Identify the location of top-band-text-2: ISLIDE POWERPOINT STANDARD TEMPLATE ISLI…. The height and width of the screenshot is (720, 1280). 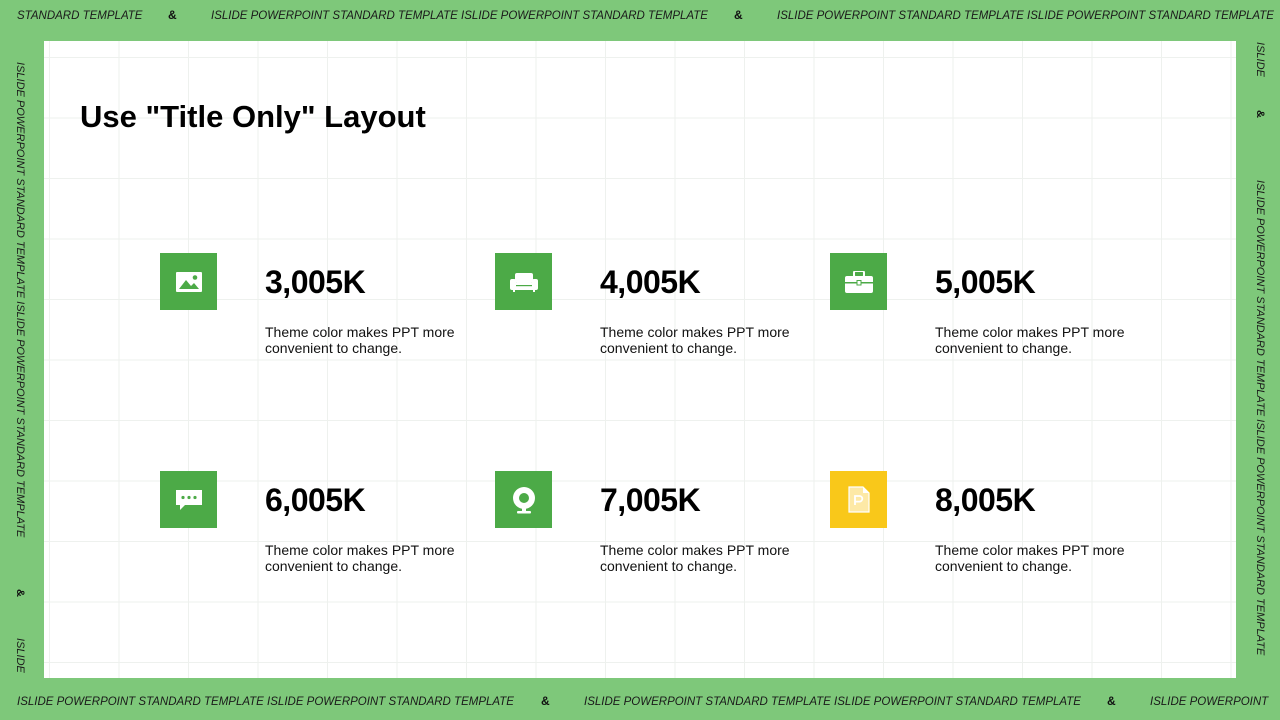
(459, 16).